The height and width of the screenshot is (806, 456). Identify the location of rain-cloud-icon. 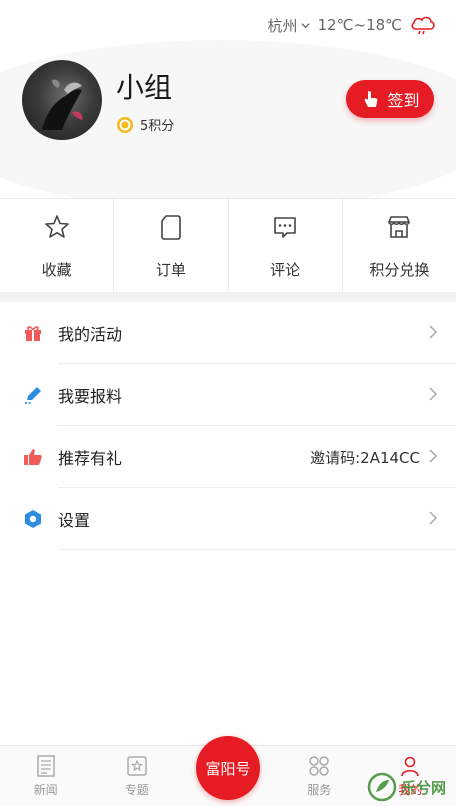
(423, 25).